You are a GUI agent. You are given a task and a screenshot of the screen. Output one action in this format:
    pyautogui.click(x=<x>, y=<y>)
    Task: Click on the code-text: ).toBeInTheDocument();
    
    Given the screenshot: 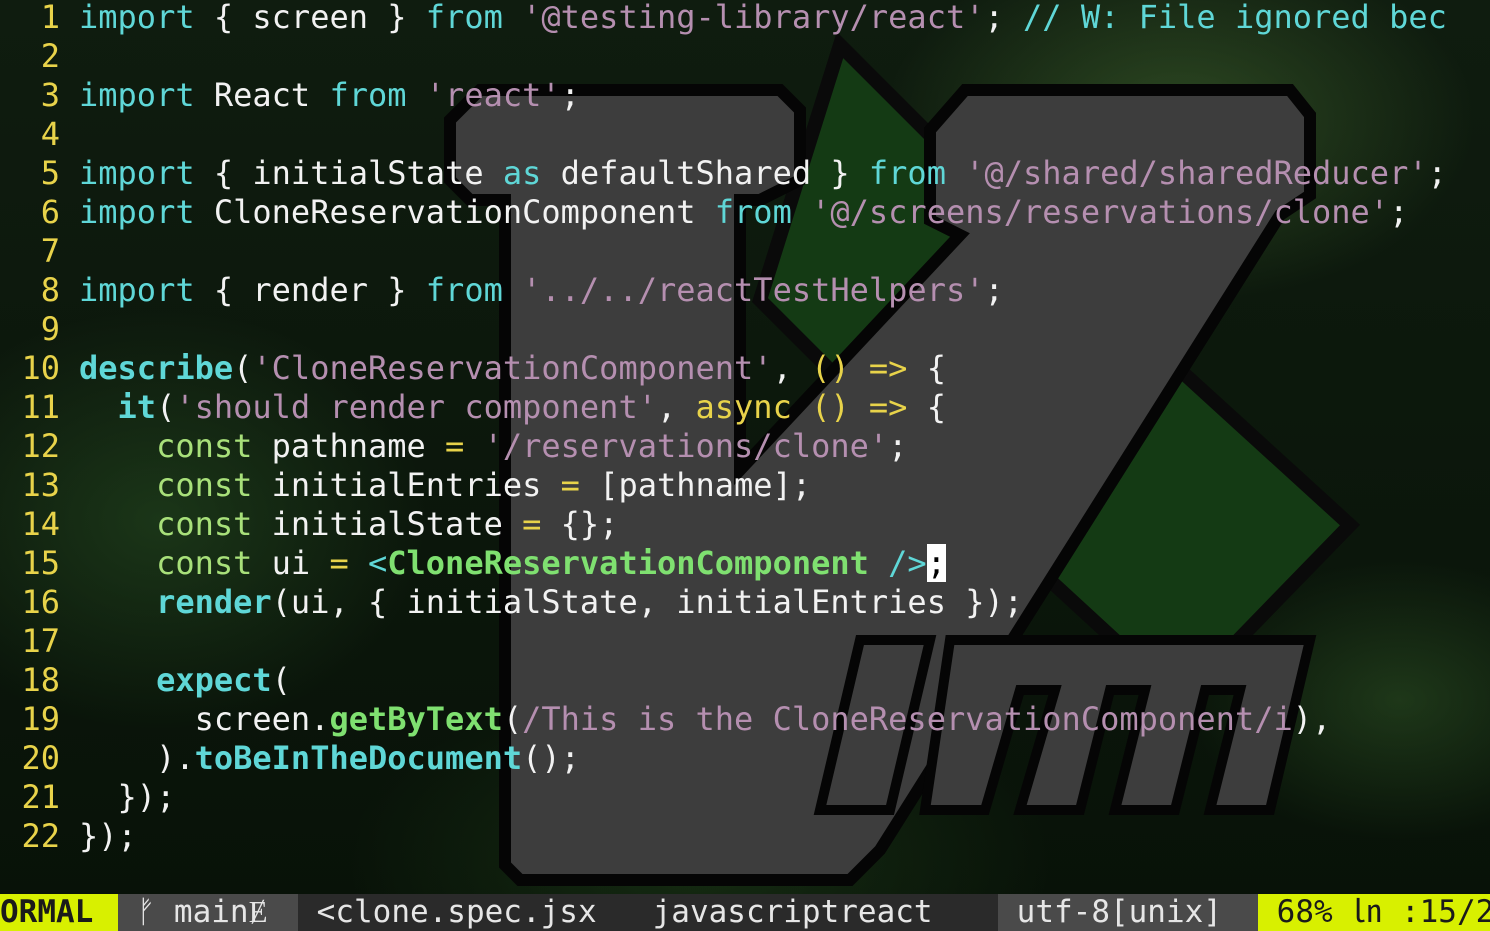 What is the action you would take?
    pyautogui.click(x=329, y=758)
    